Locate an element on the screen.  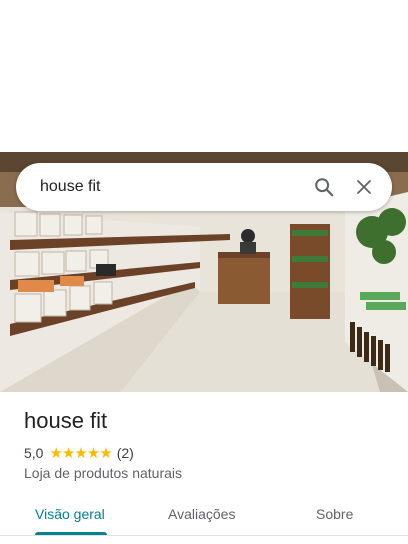
tab-divider is located at coordinates (204, 535).